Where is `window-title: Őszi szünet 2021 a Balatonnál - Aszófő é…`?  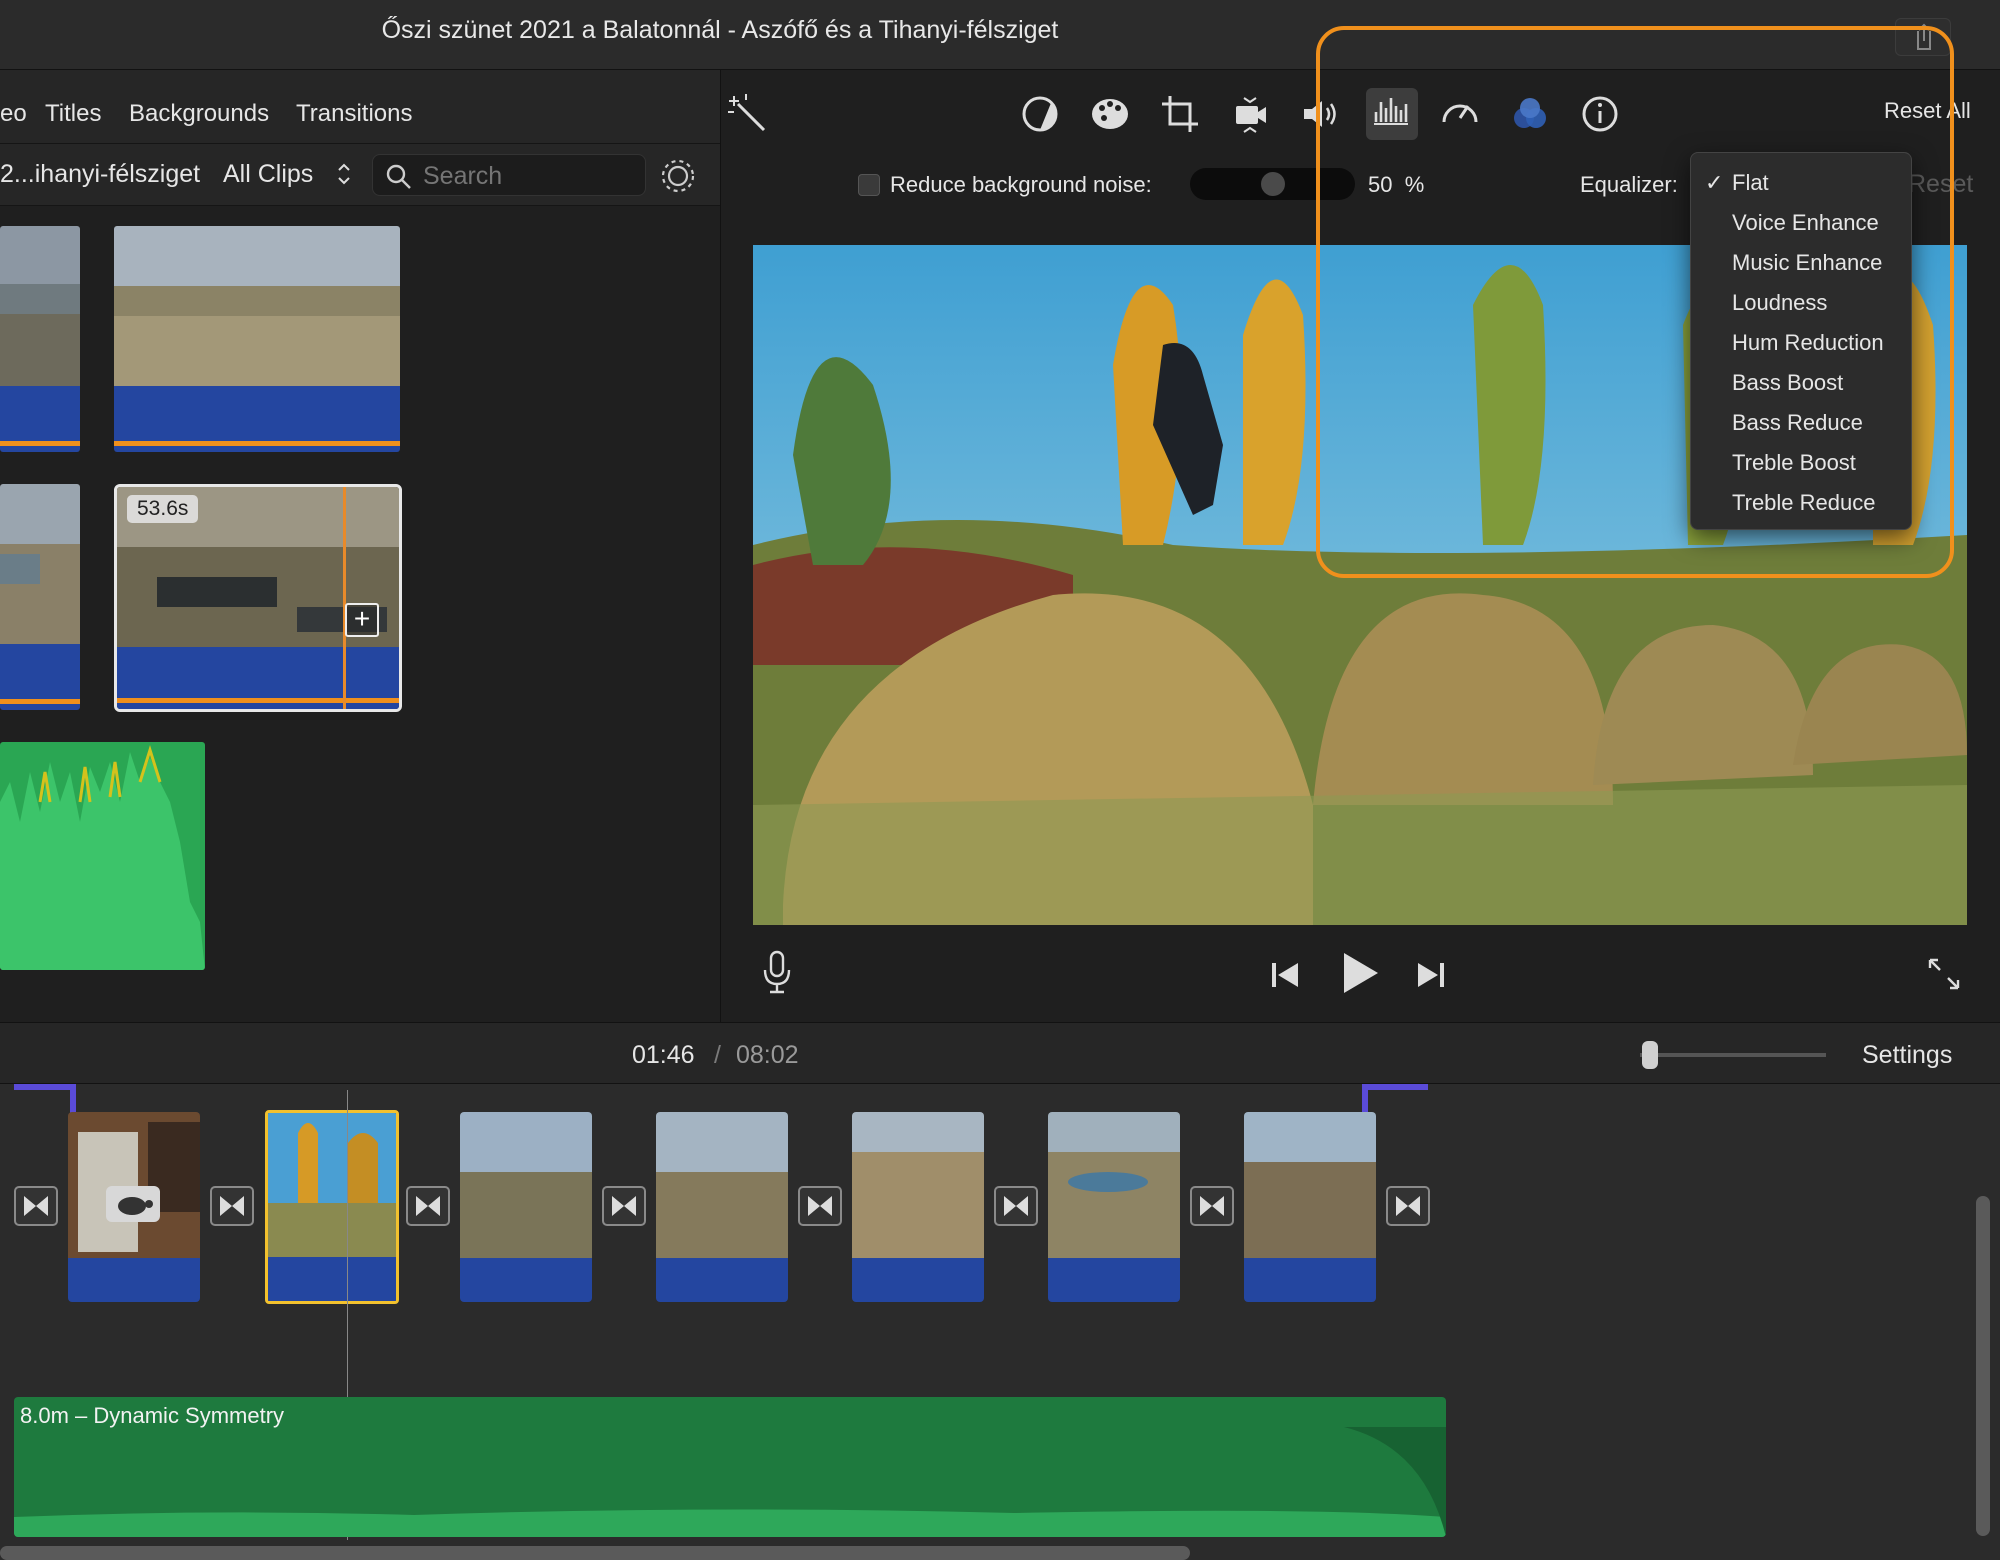 window-title: Őszi szünet 2021 a Balatonnál - Aszófő é… is located at coordinates (720, 30).